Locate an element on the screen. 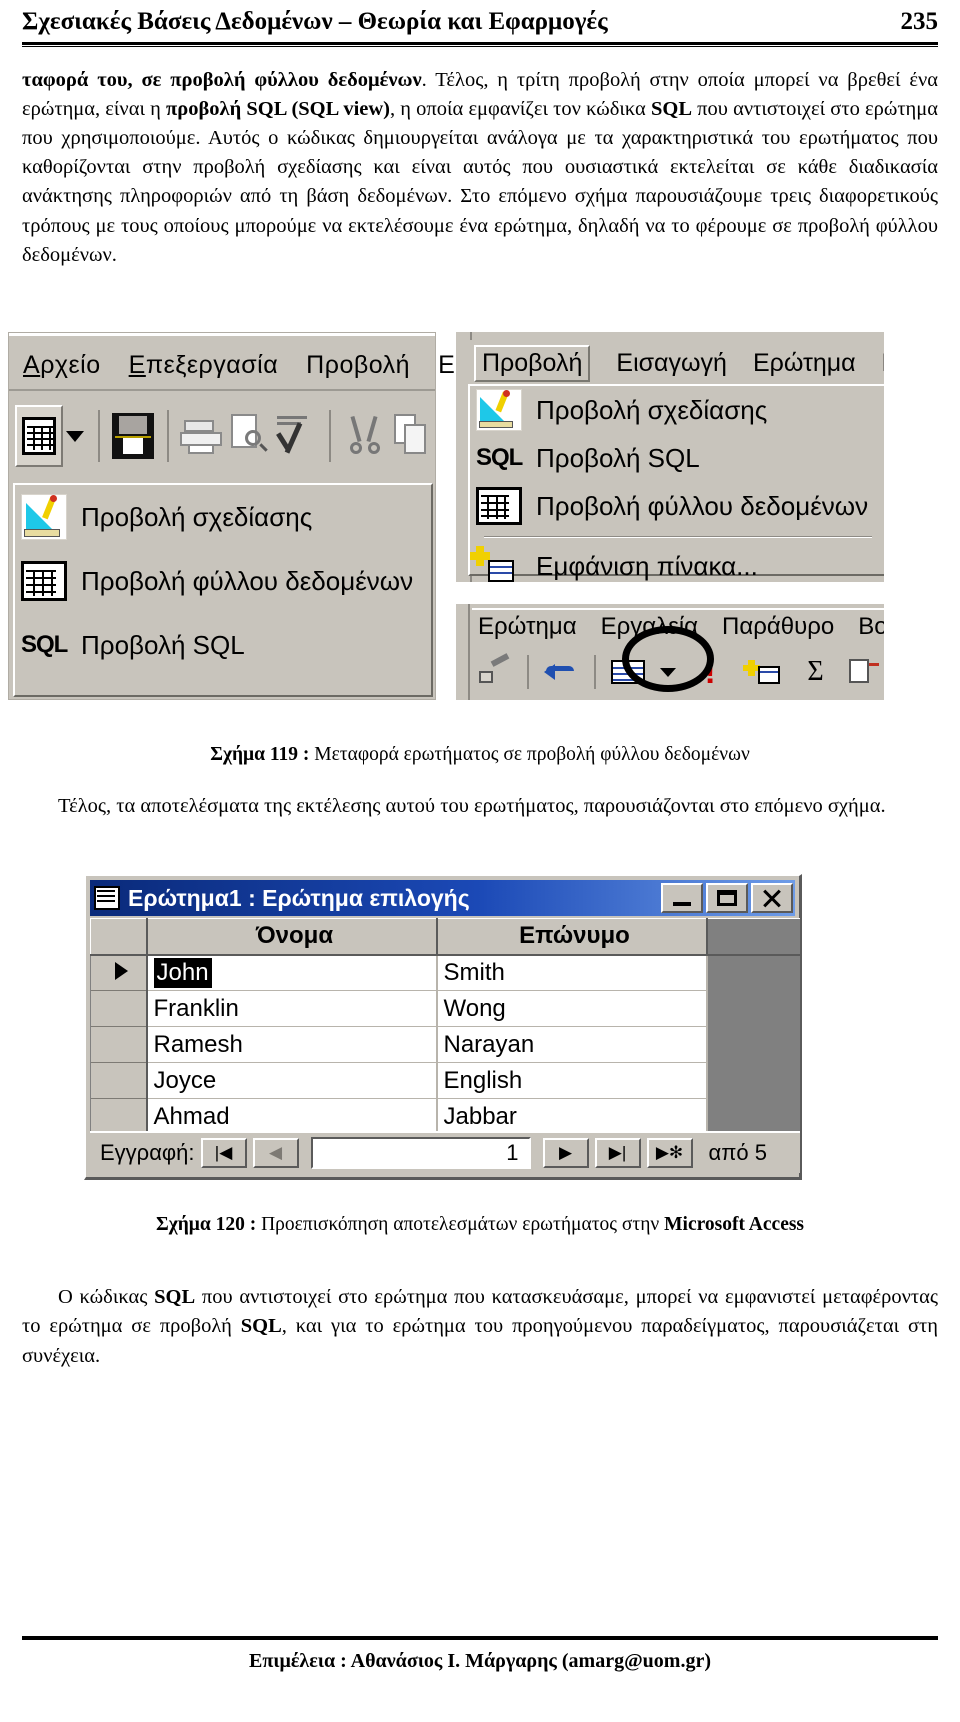 The height and width of the screenshot is (1722, 960). table-row: Ramesh Narayan is located at coordinates (445, 1044).